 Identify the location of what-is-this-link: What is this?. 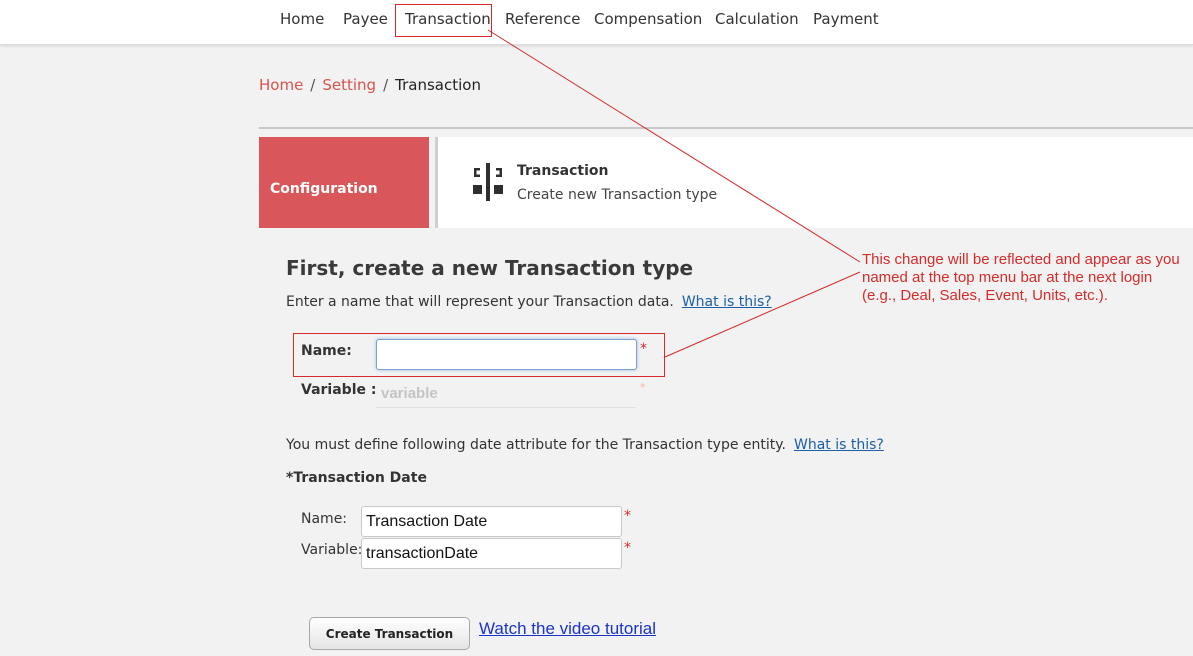
(727, 302).